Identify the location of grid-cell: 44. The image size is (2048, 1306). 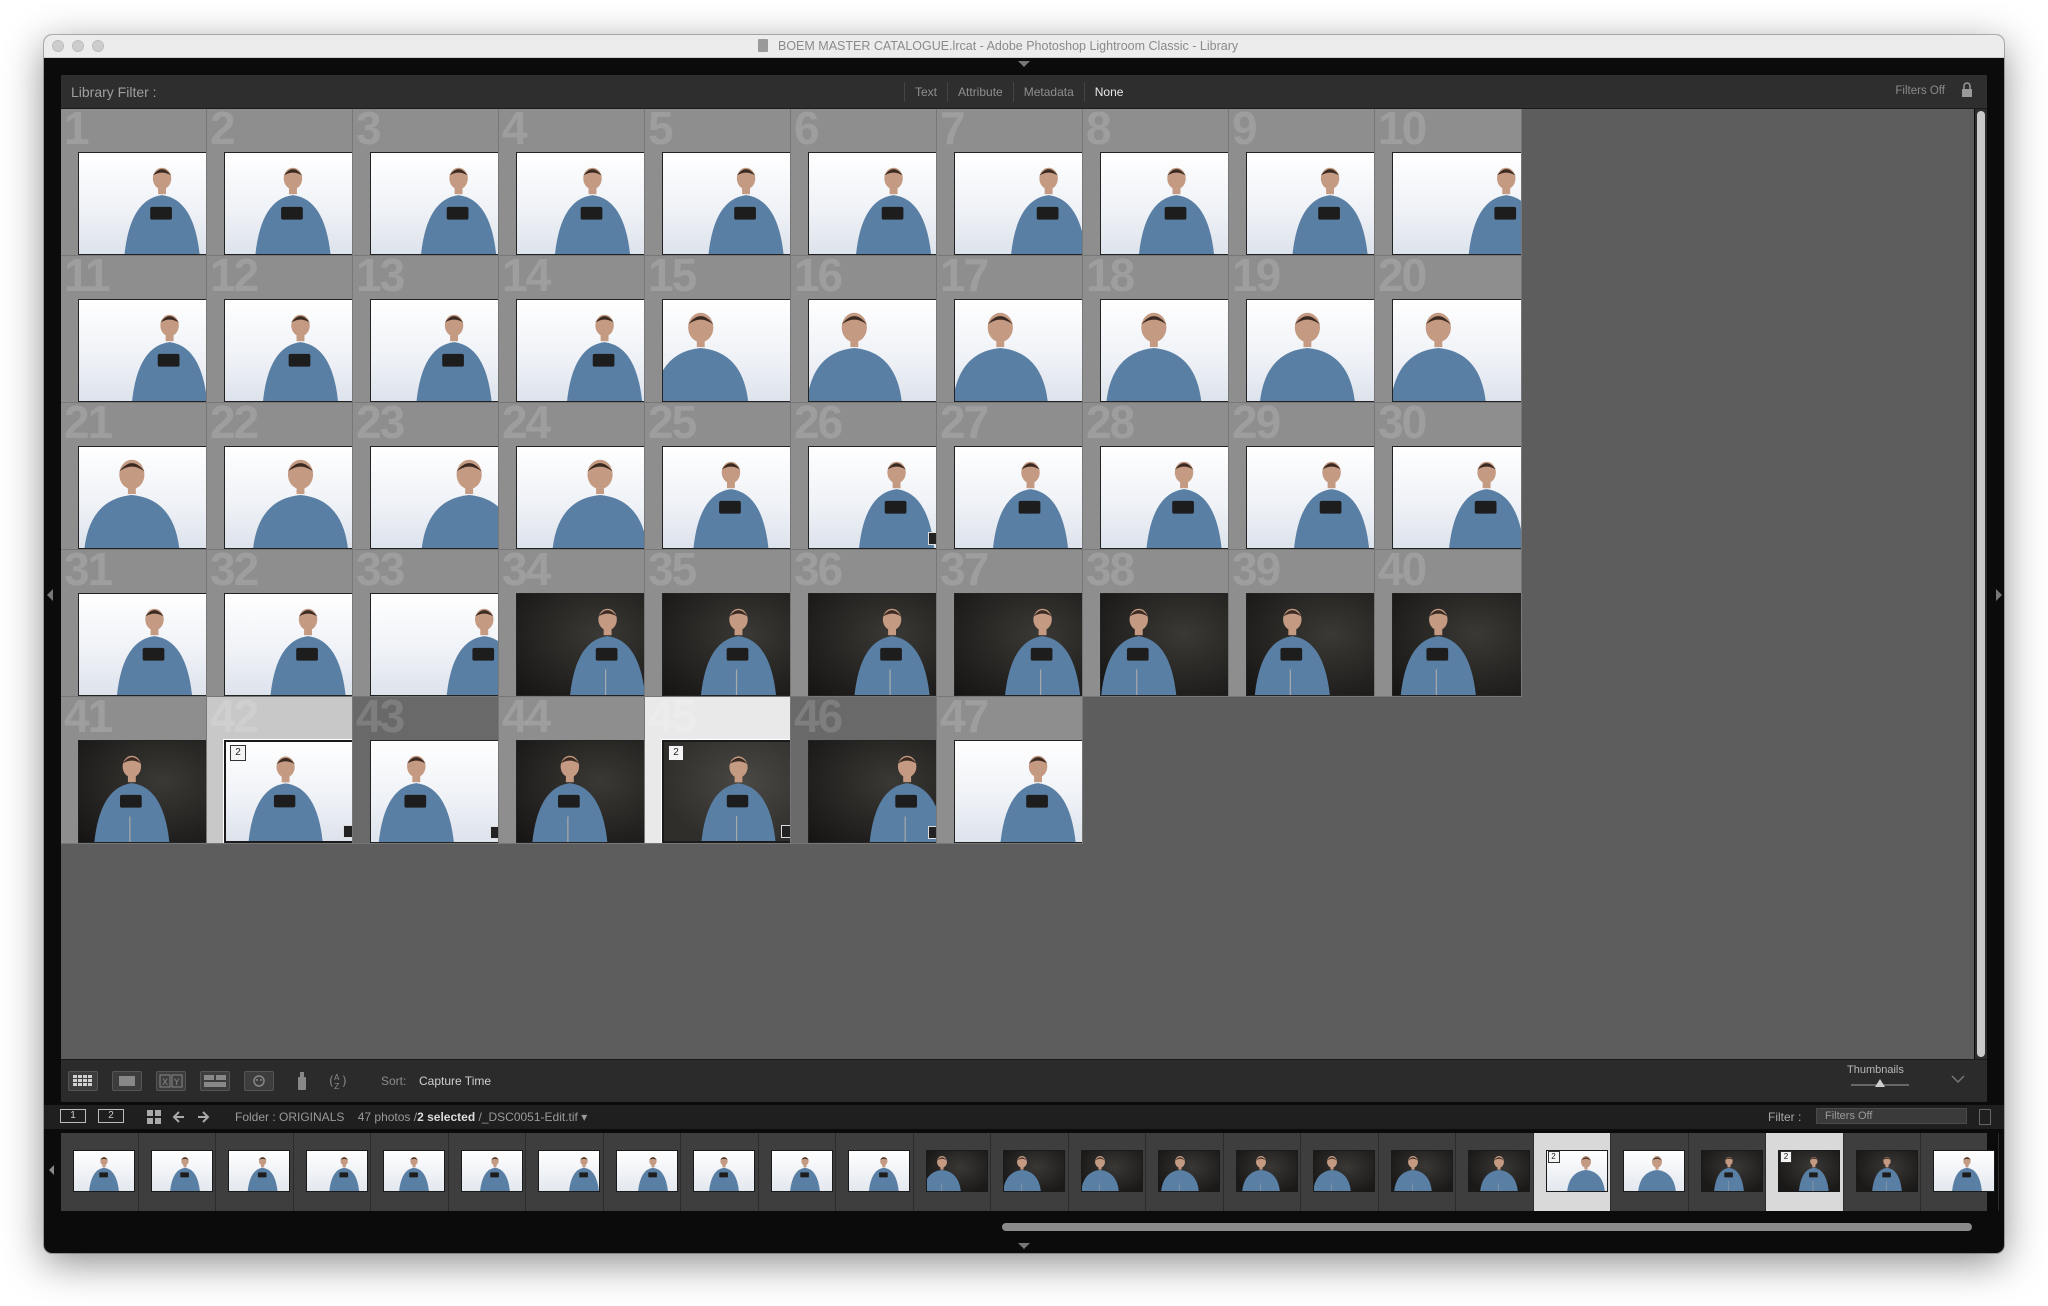
(572, 770).